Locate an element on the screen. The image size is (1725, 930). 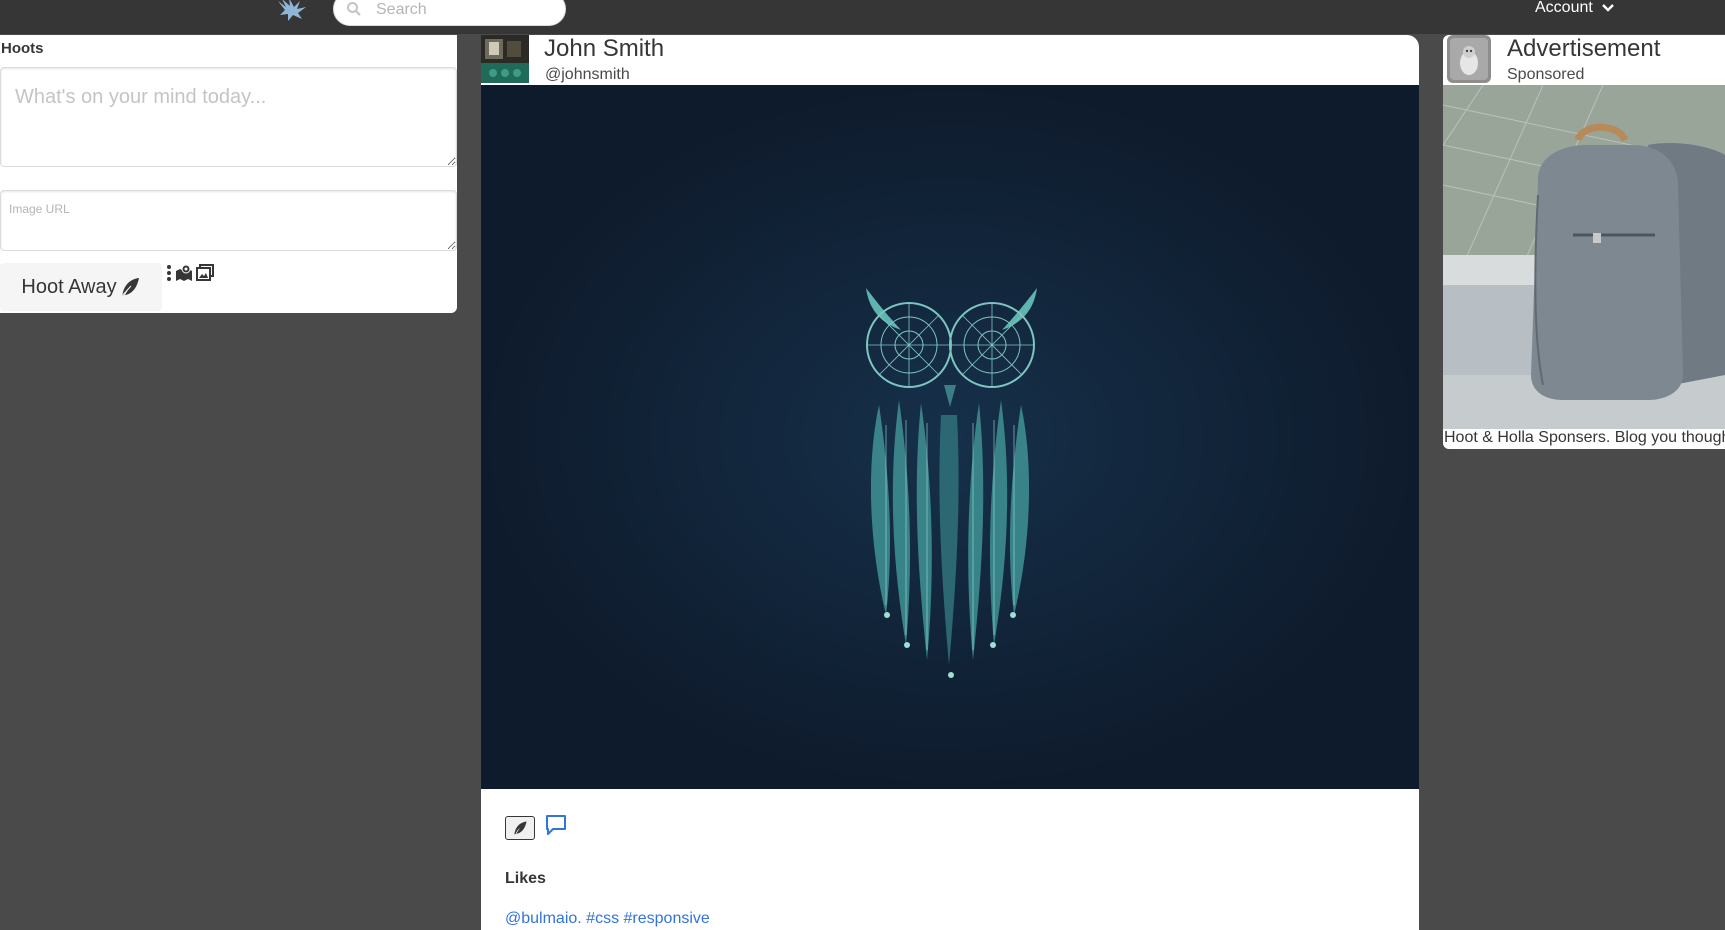
account-menu: Account is located at coordinates (1575, 9).